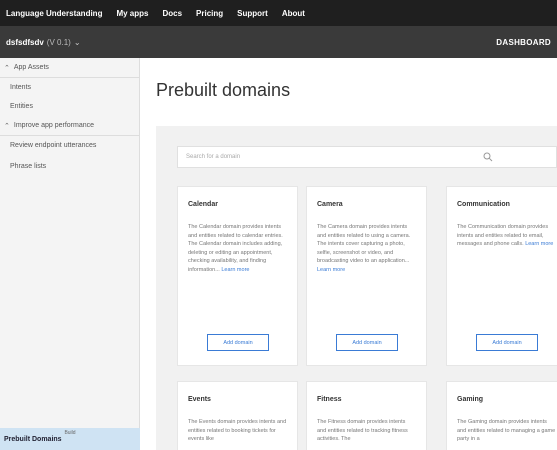  Describe the element at coordinates (278, 42) in the screenshot. I see `app-header-bar: dsfsdfsdv (V 0.1) ⌄ DASHBOARD` at that location.